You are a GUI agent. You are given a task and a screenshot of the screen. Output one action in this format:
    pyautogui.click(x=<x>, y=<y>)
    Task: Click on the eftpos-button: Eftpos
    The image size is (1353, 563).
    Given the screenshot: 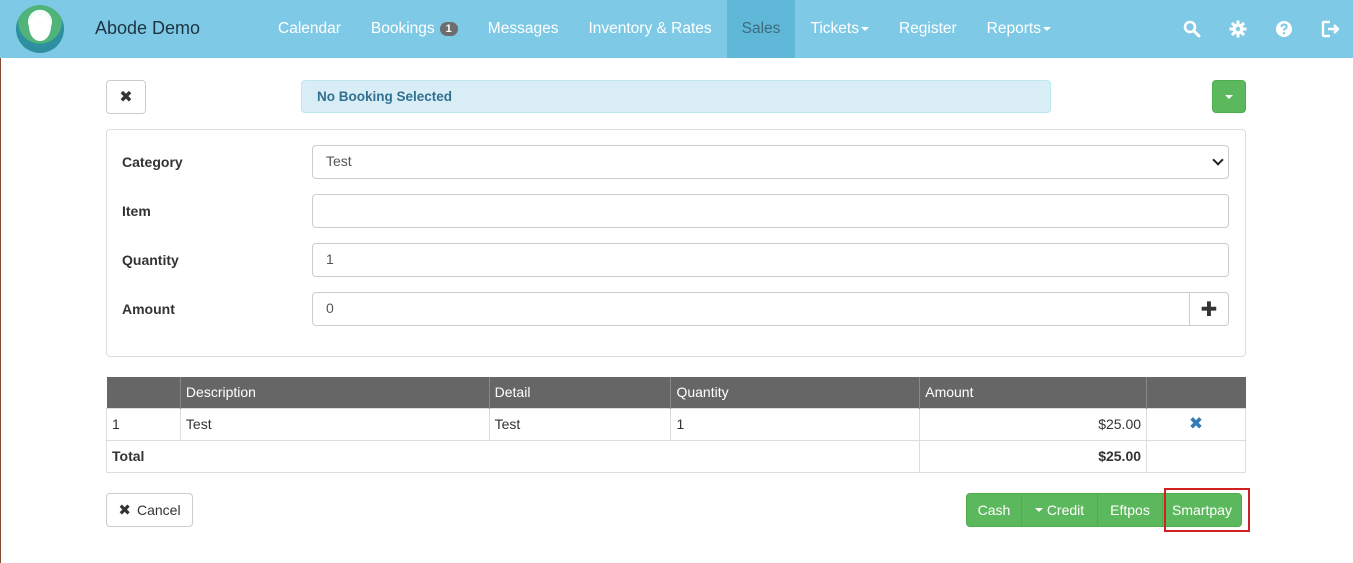 What is the action you would take?
    pyautogui.click(x=1130, y=510)
    